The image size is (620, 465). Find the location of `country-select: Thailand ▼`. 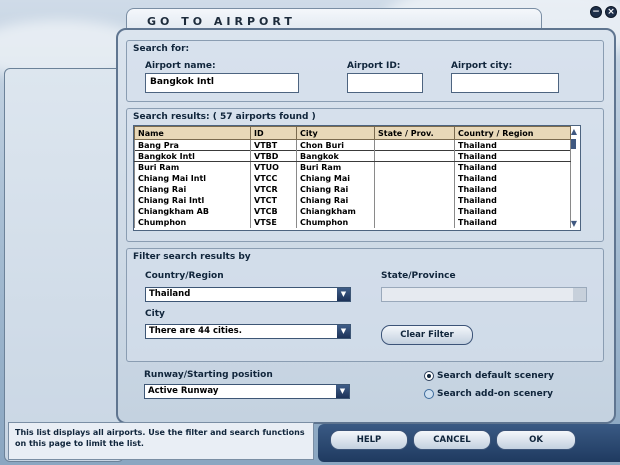

country-select: Thailand ▼ is located at coordinates (248, 294).